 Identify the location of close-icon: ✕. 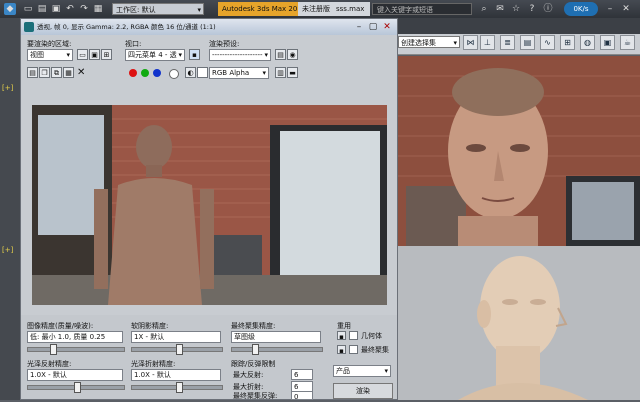
(626, 9).